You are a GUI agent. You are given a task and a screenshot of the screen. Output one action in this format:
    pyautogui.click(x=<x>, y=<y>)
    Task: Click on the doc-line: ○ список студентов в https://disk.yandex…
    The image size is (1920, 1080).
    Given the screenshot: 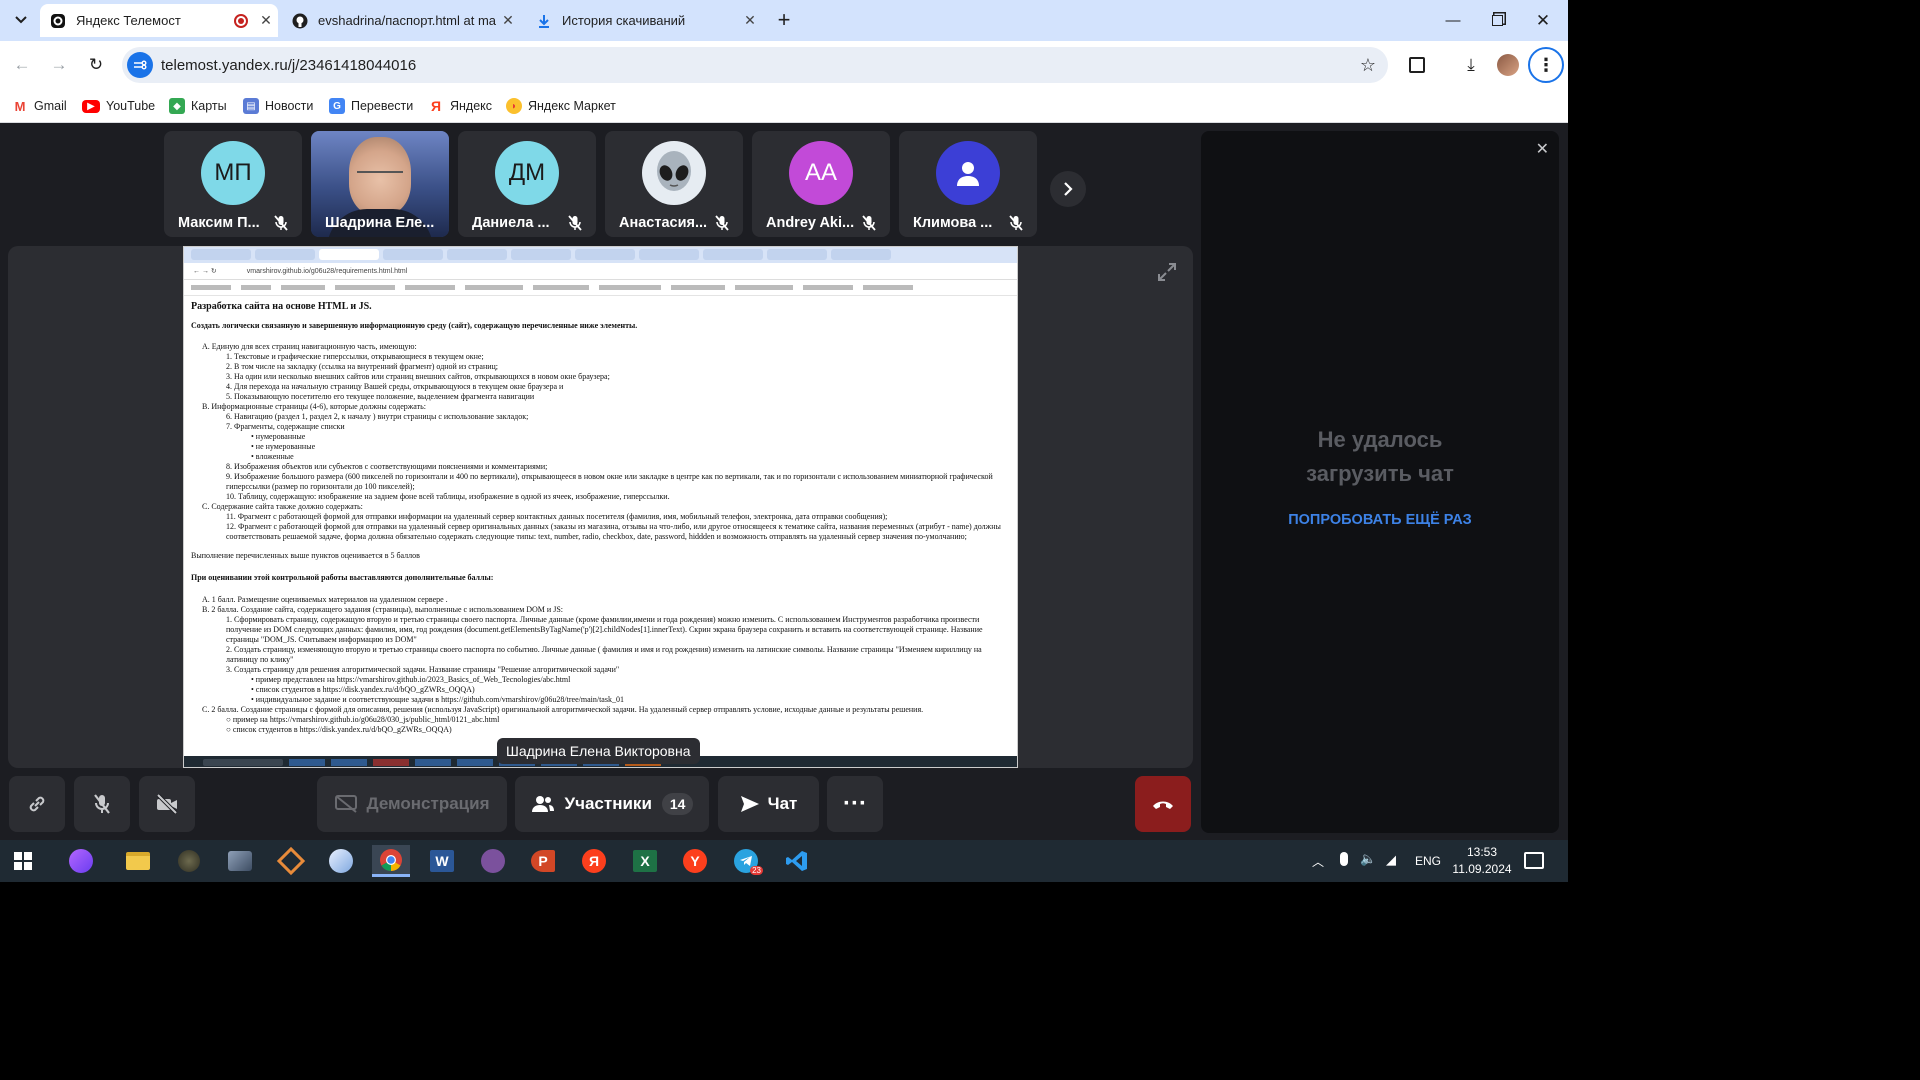 What is the action you would take?
    pyautogui.click(x=339, y=729)
    